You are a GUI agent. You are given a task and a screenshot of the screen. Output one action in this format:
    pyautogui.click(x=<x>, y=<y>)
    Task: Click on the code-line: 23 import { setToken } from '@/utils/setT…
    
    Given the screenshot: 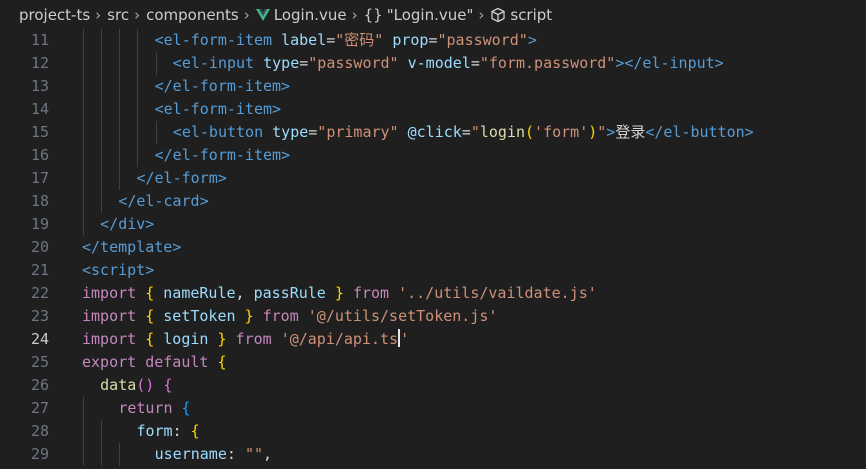 What is the action you would take?
    pyautogui.click(x=433, y=316)
    